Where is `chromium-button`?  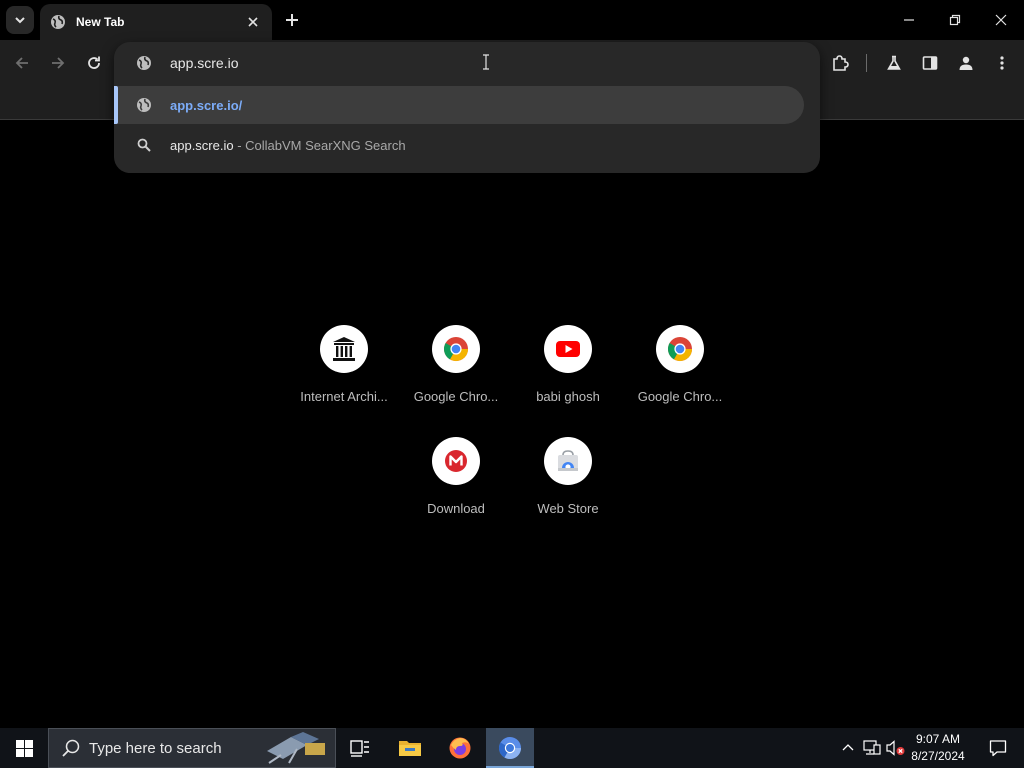 chromium-button is located at coordinates (510, 748).